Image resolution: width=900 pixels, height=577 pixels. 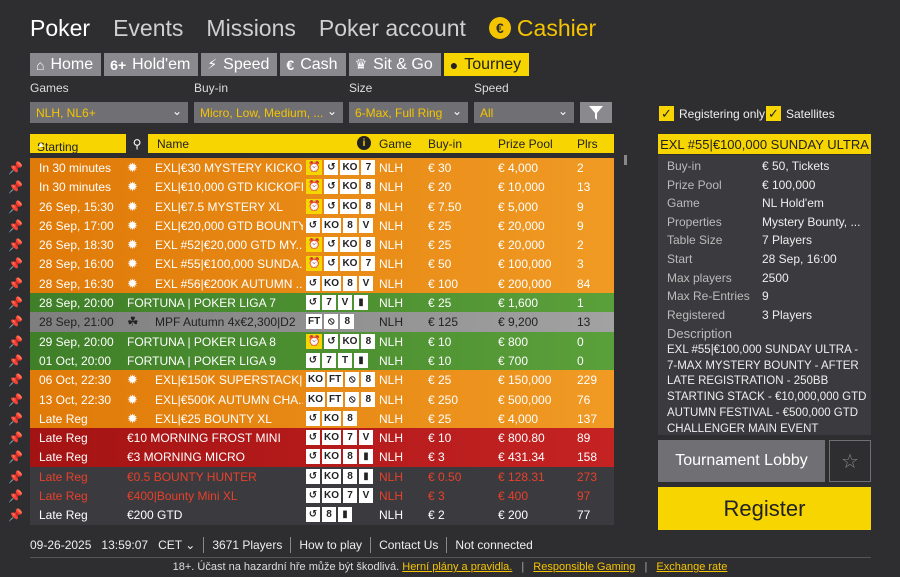 I want to click on col-name: Name, so click(x=173, y=144).